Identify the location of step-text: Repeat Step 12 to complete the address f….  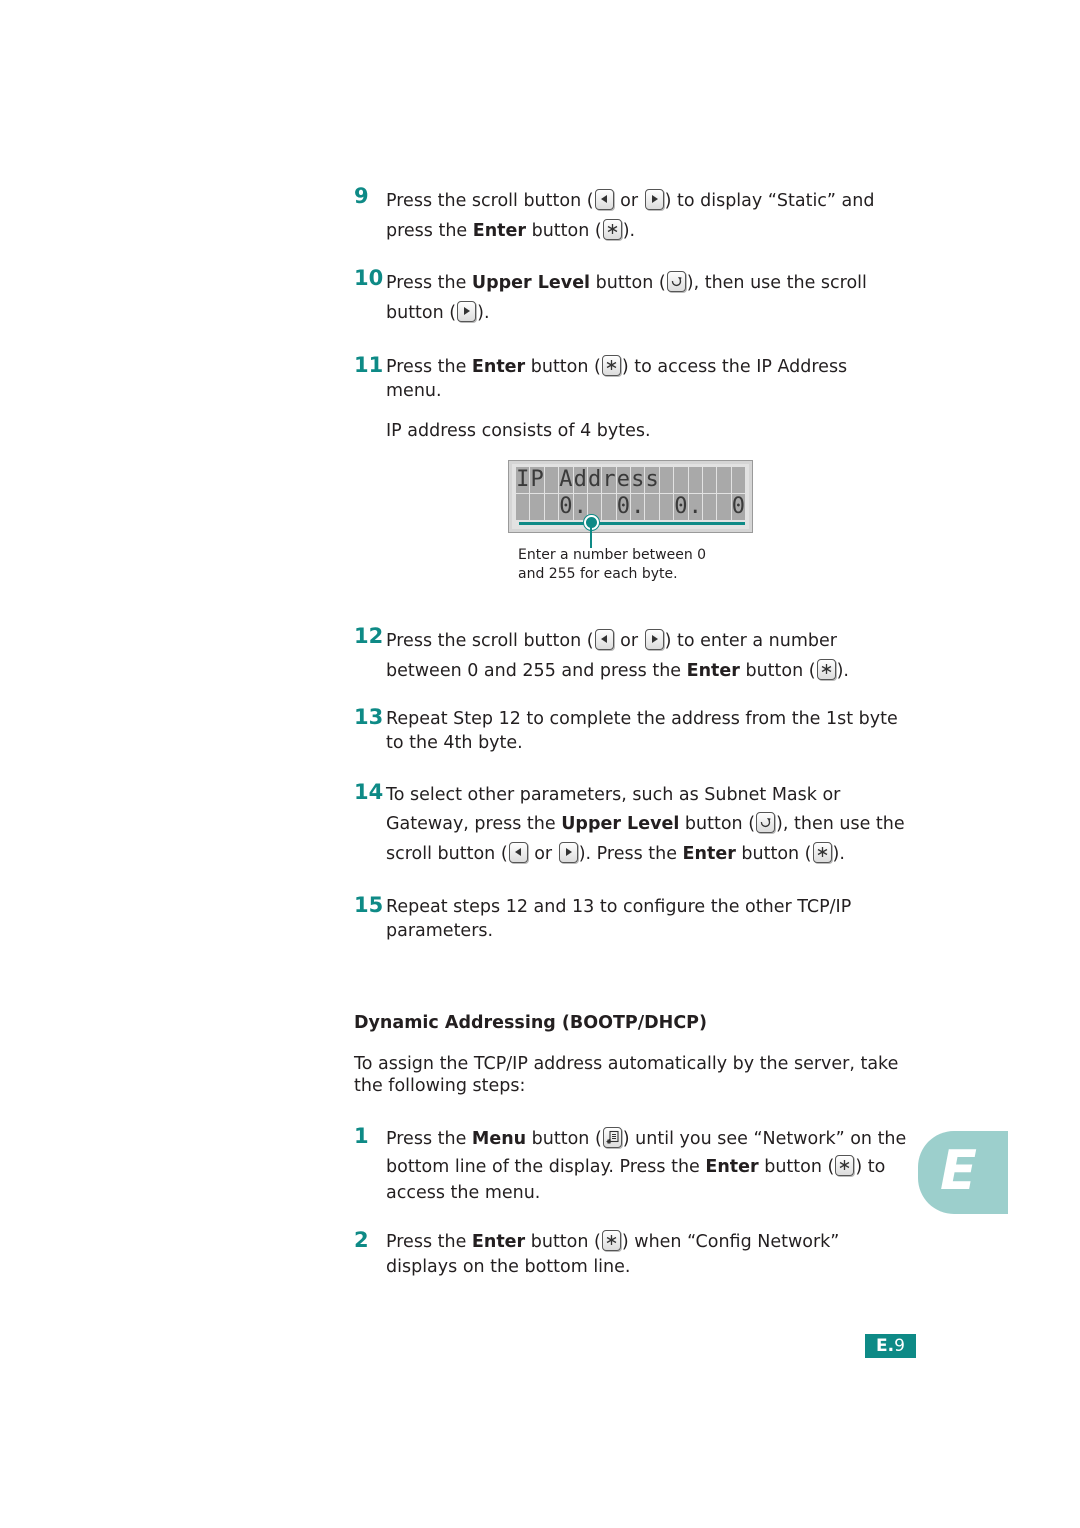
(650, 731).